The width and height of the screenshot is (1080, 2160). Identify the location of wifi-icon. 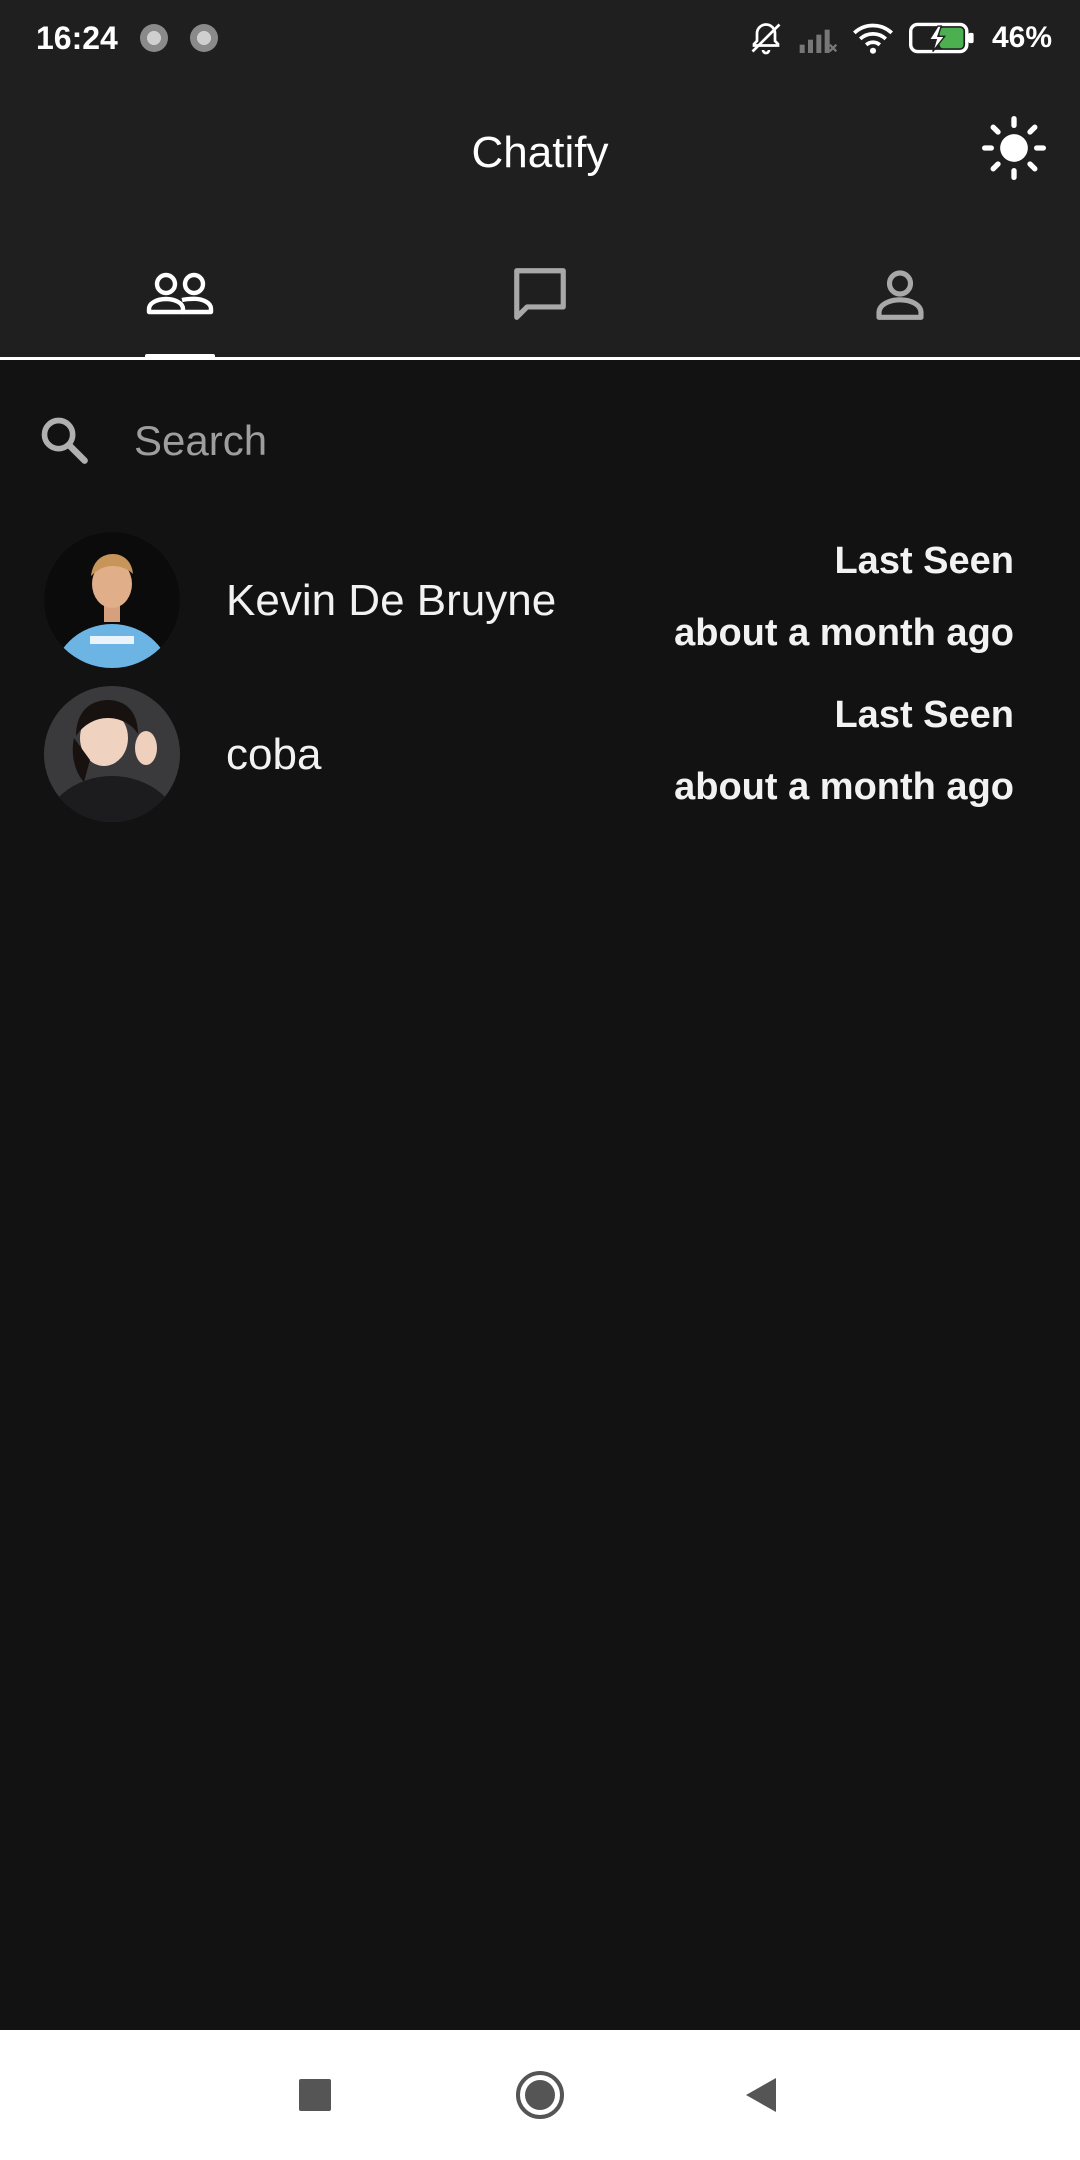
(872, 38).